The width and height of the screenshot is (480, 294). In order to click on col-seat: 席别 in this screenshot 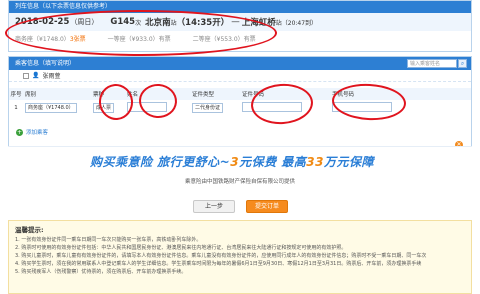, I will do `click(31, 95)`.